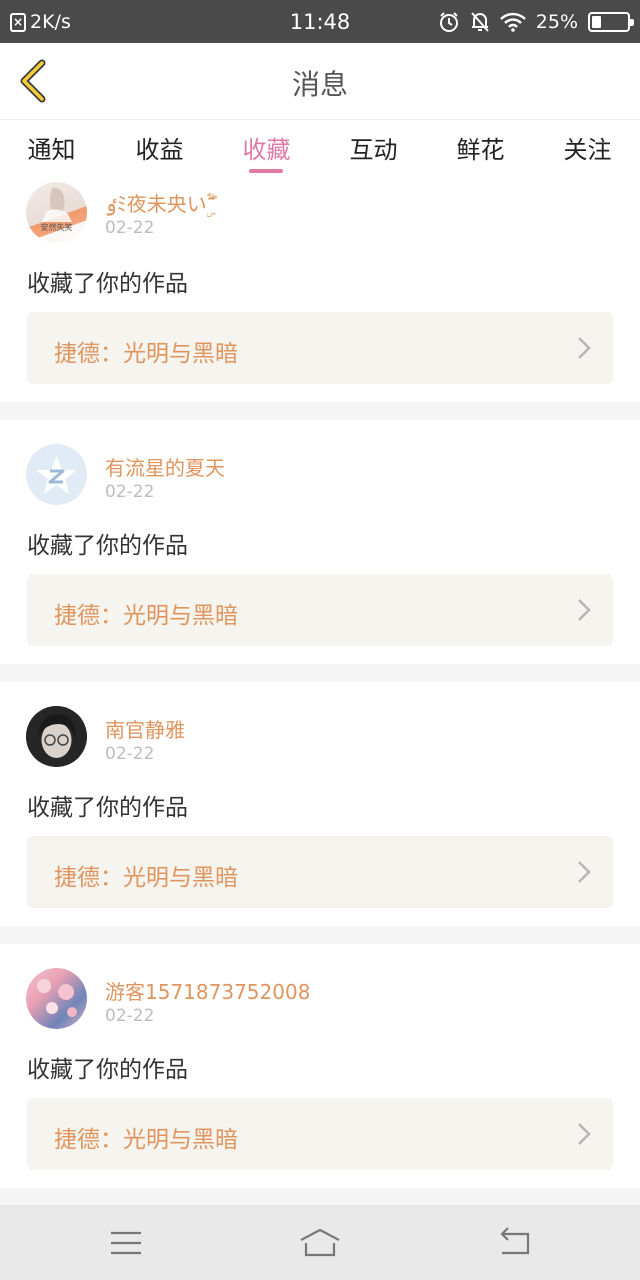  What do you see at coordinates (596, 22) in the screenshot?
I see `battery-fill` at bounding box center [596, 22].